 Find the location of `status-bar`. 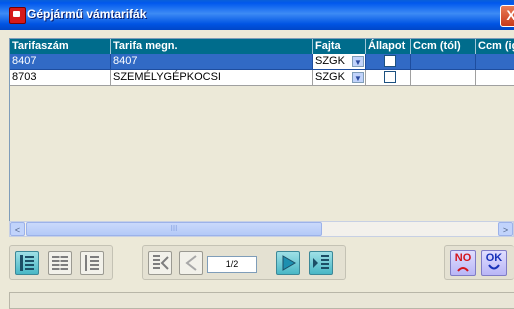

status-bar is located at coordinates (261, 300).